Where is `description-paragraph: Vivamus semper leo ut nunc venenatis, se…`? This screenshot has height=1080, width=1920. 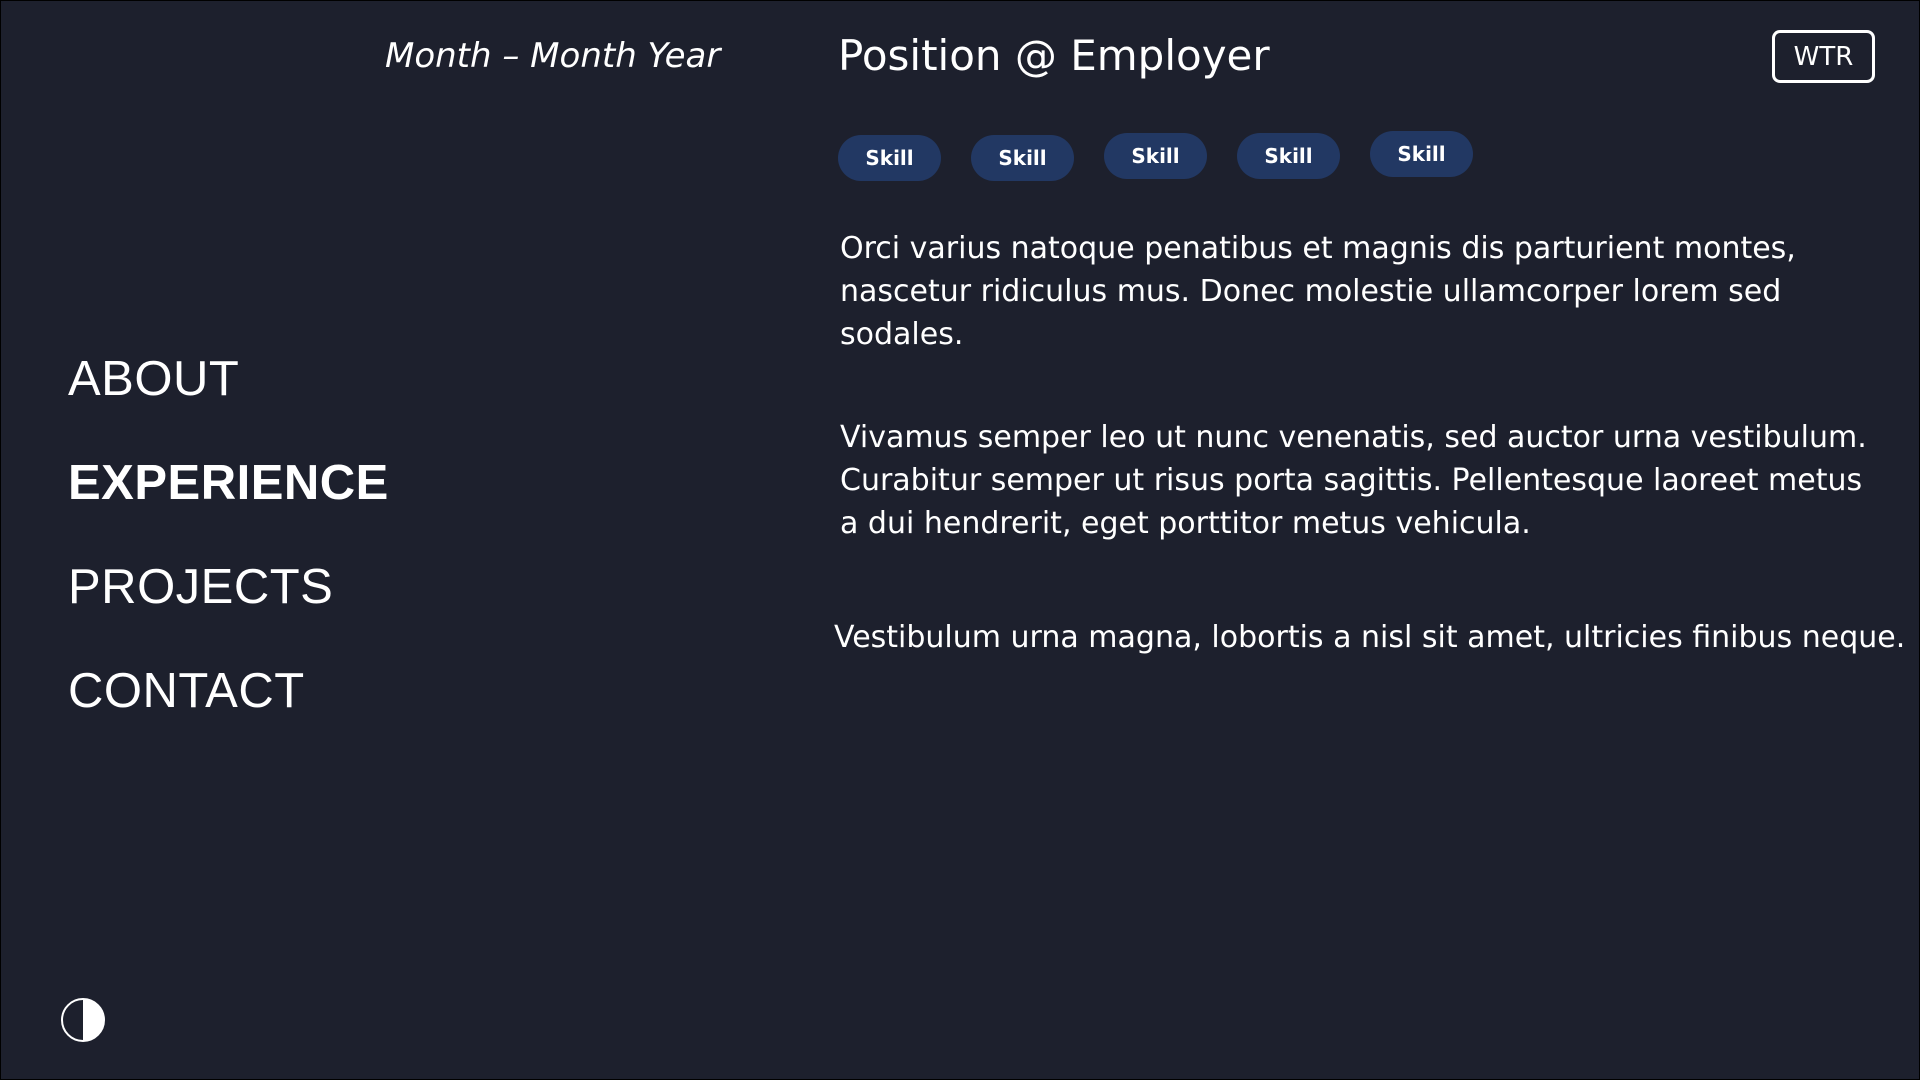
description-paragraph: Vivamus semper leo ut nunc venenatis, se… is located at coordinates (1353, 480).